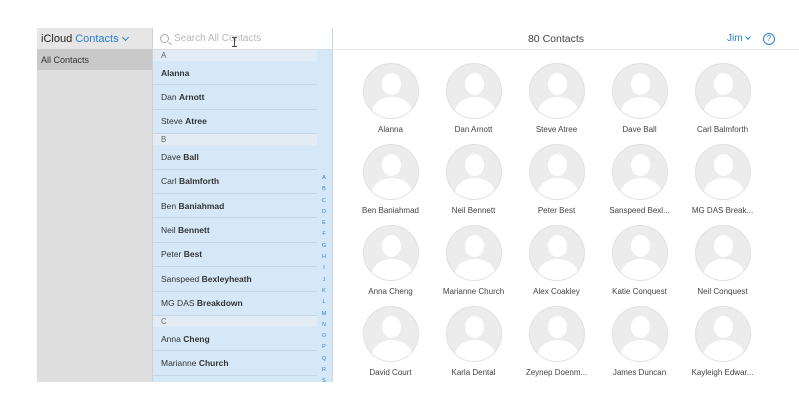 The height and width of the screenshot is (400, 799). I want to click on contact-first-name: Marianne, so click(179, 362).